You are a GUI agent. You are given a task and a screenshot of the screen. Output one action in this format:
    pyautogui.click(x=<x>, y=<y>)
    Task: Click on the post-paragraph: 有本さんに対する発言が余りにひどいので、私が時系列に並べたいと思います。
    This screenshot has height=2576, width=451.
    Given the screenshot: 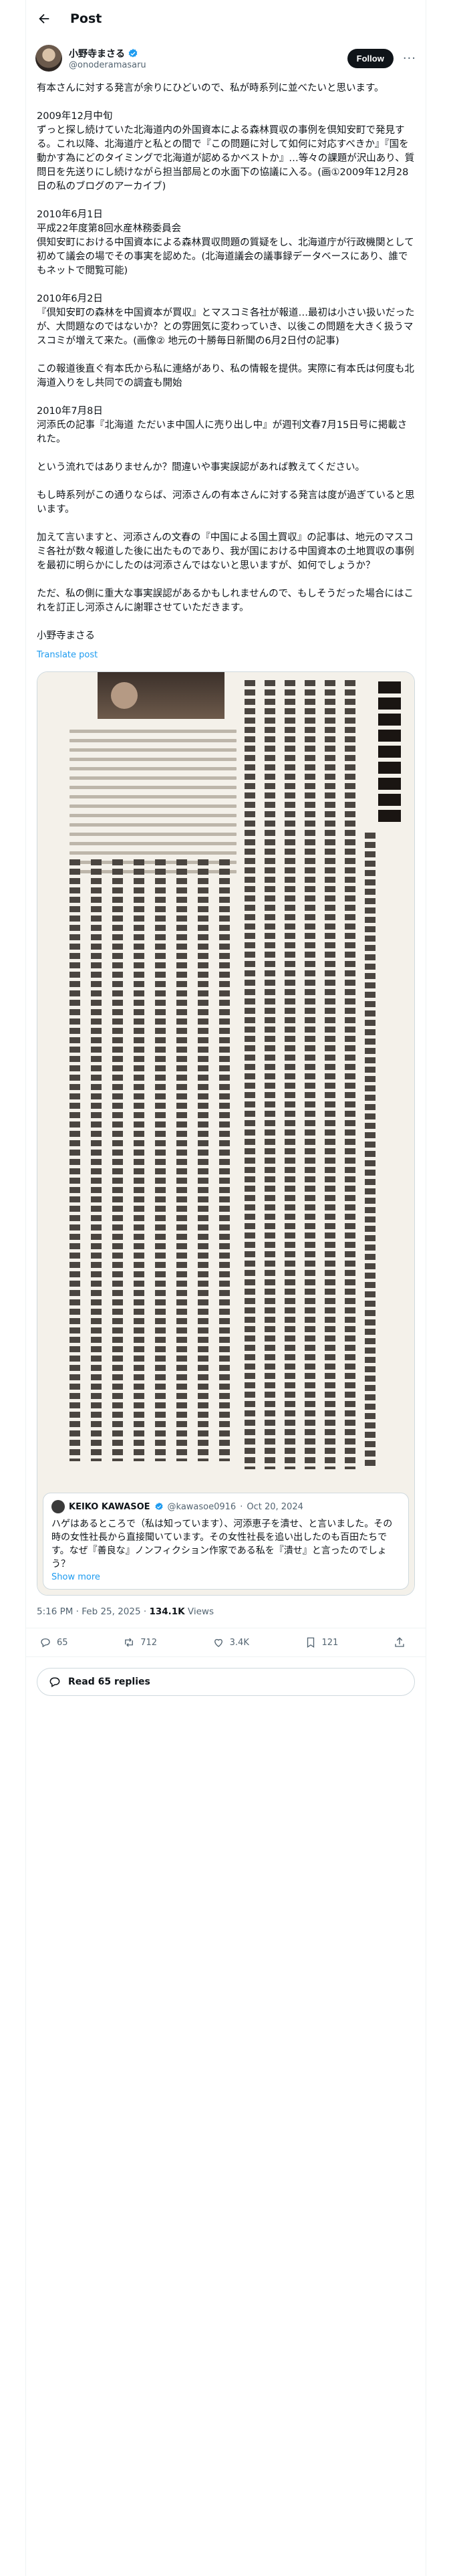 What is the action you would take?
    pyautogui.click(x=210, y=89)
    